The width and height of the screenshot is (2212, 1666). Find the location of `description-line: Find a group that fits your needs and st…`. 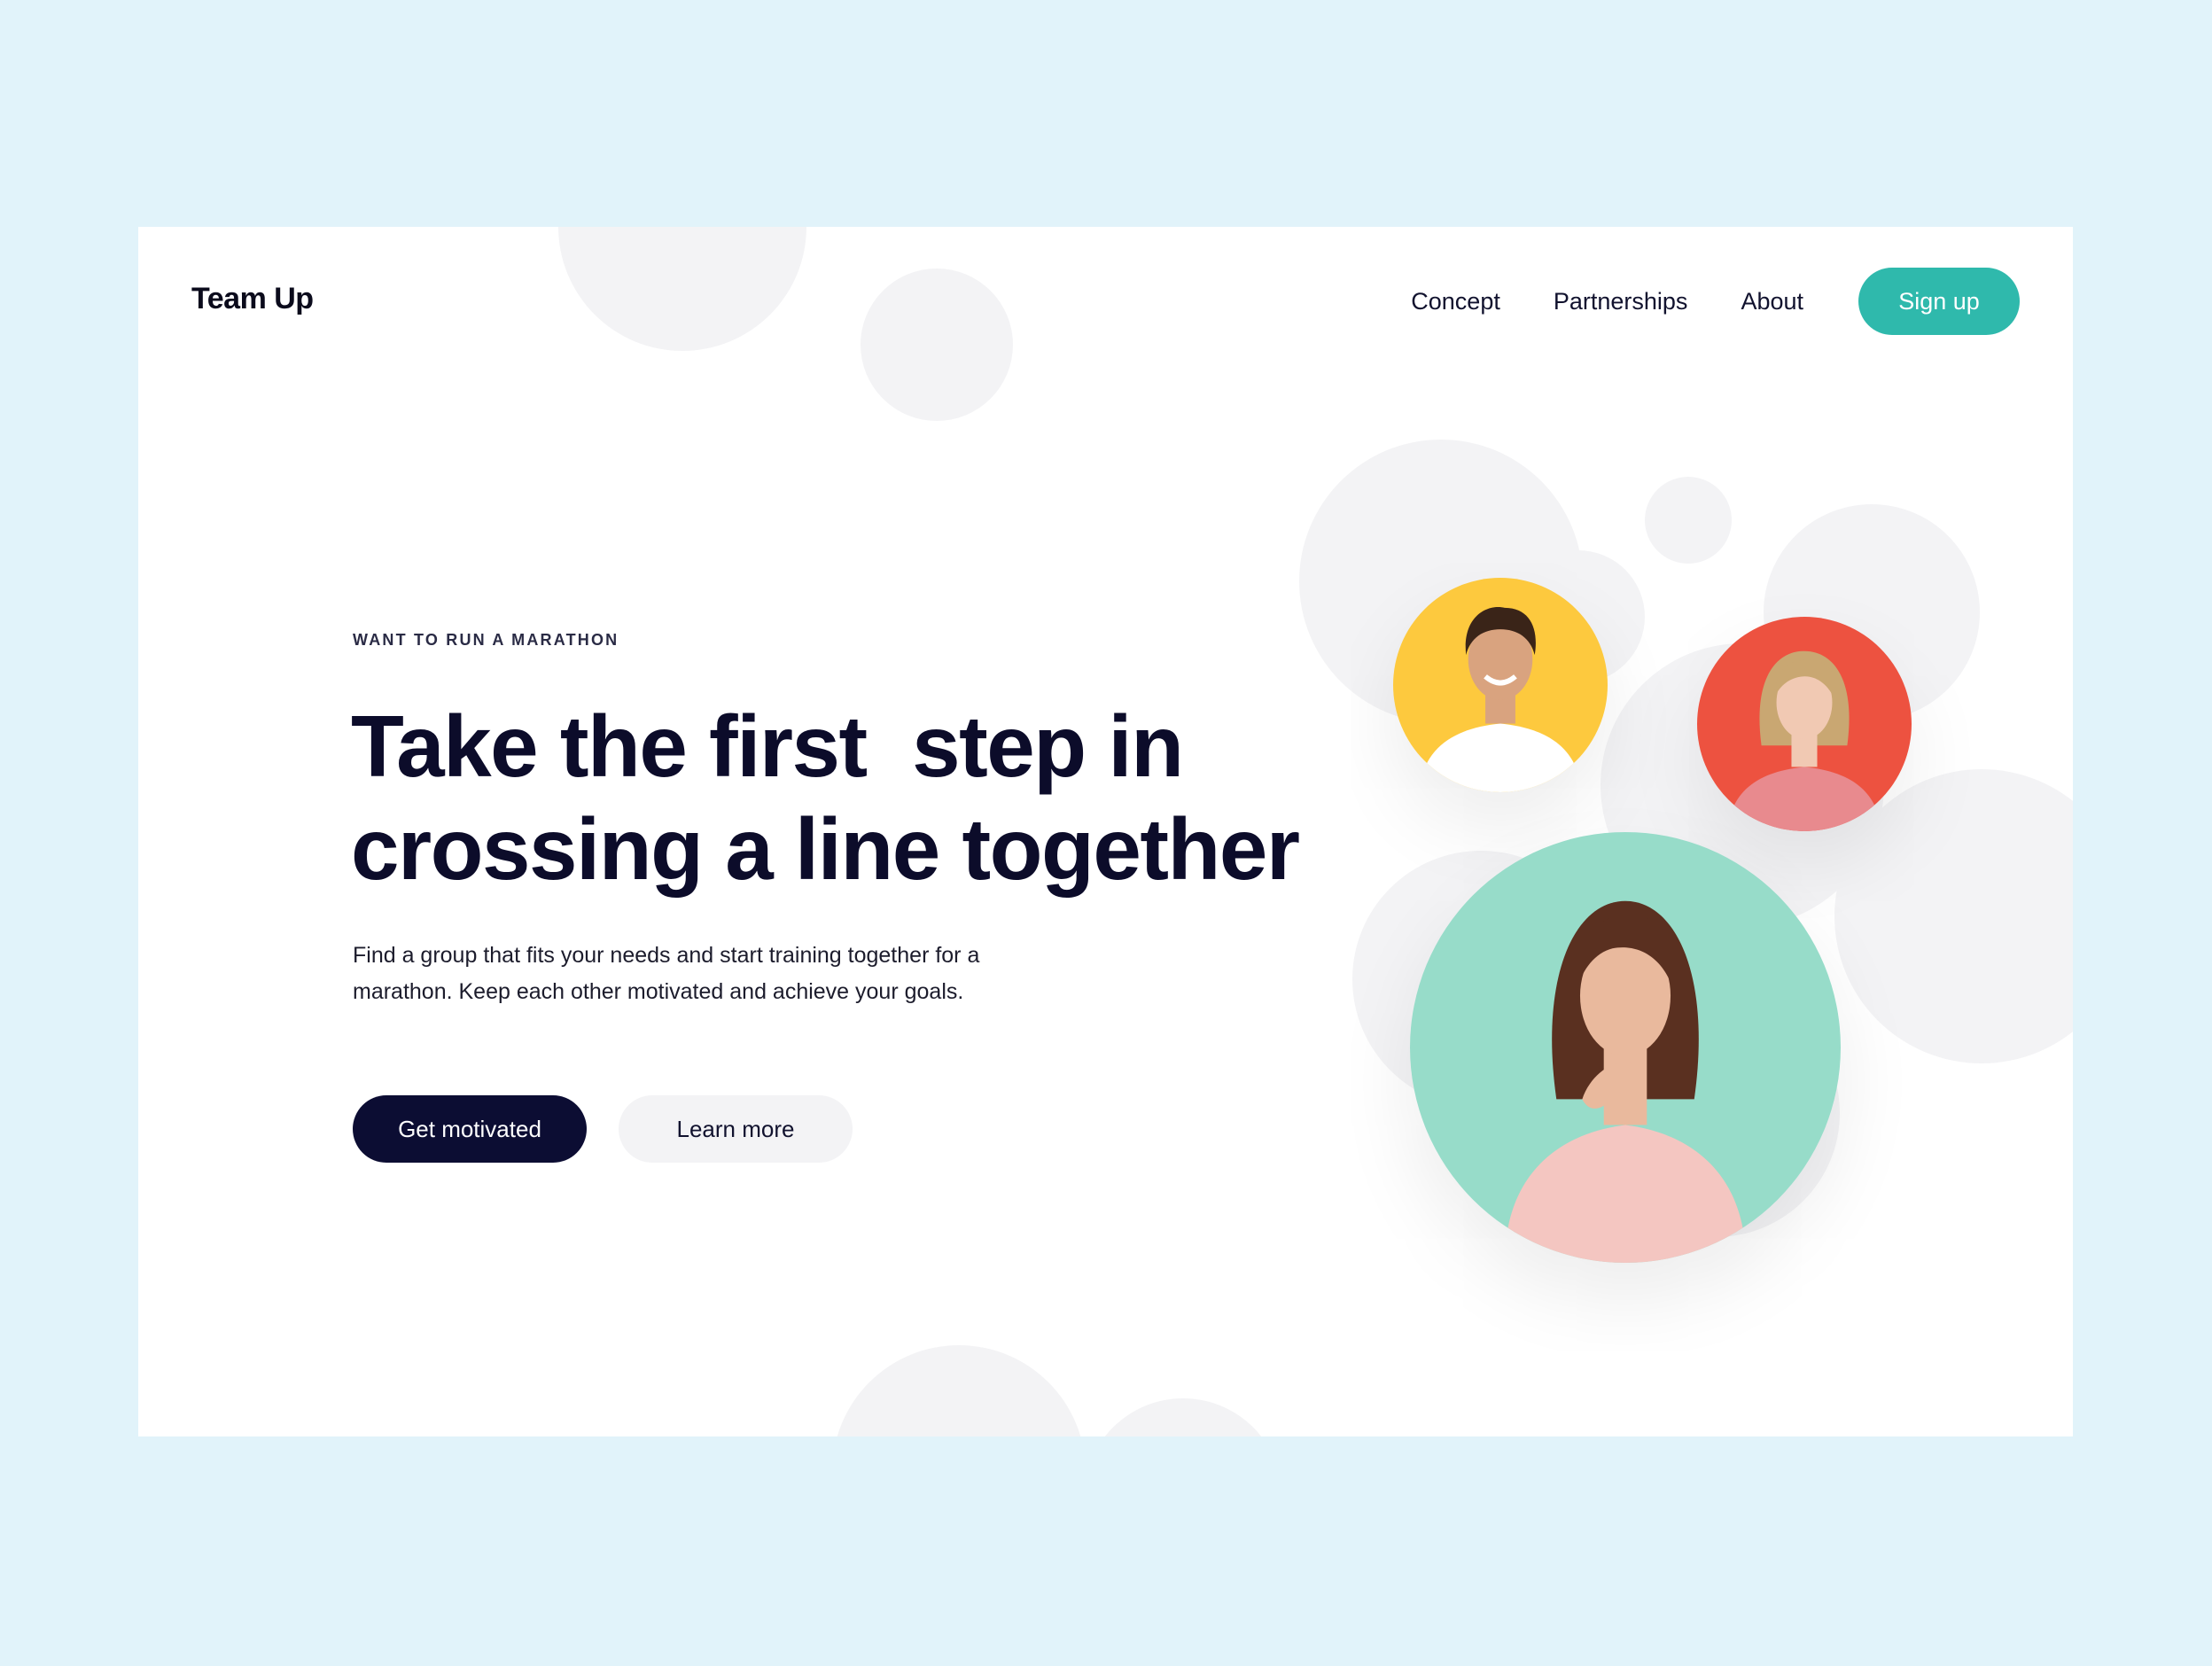

description-line: Find a group that fits your needs and st… is located at coordinates (666, 955).